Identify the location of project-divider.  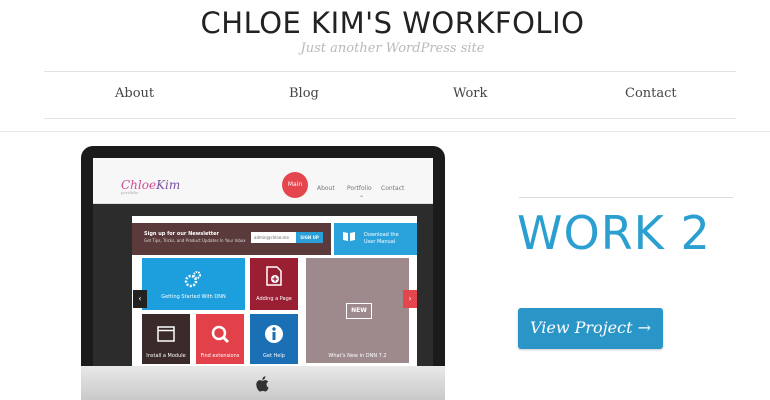
(626, 197).